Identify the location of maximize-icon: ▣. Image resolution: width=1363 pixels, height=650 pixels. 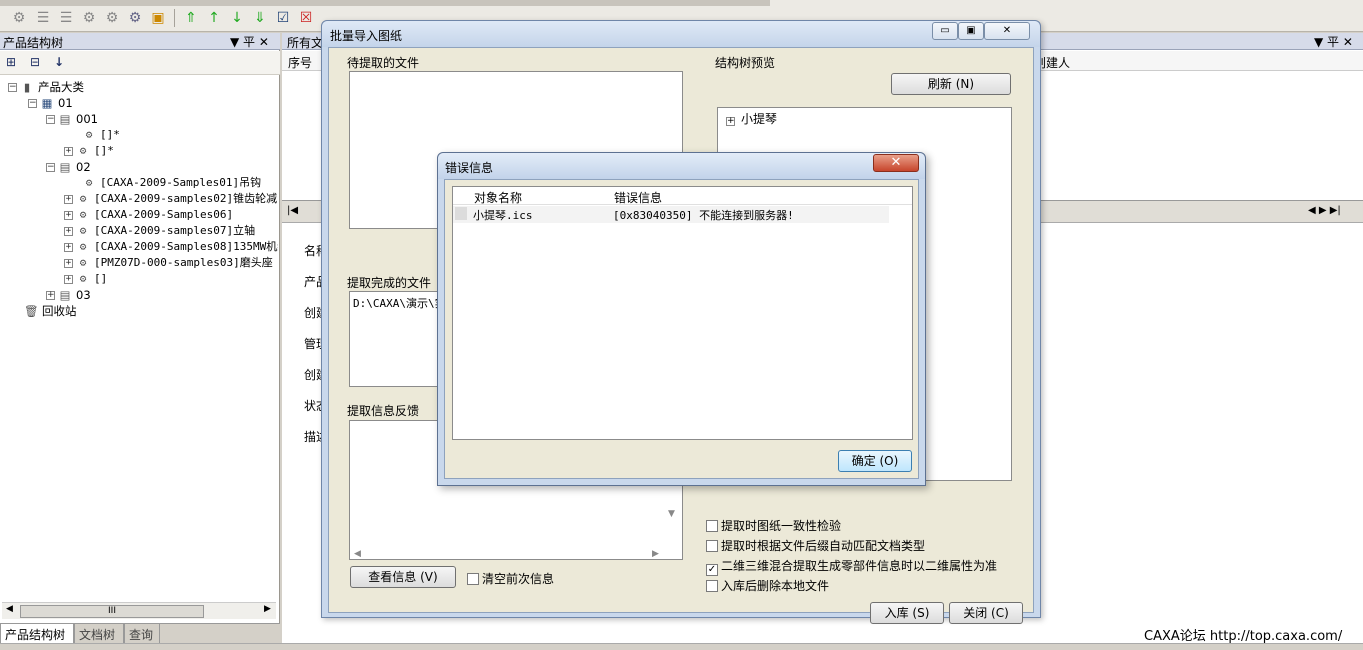
(971, 31).